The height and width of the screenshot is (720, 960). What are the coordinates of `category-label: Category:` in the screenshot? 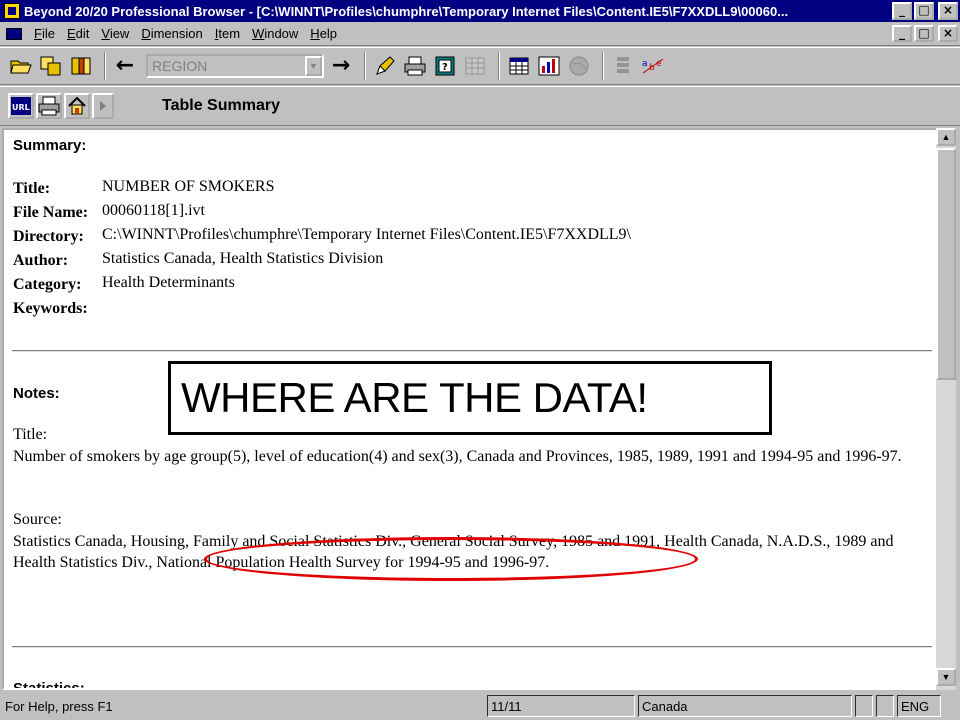 It's located at (47, 284).